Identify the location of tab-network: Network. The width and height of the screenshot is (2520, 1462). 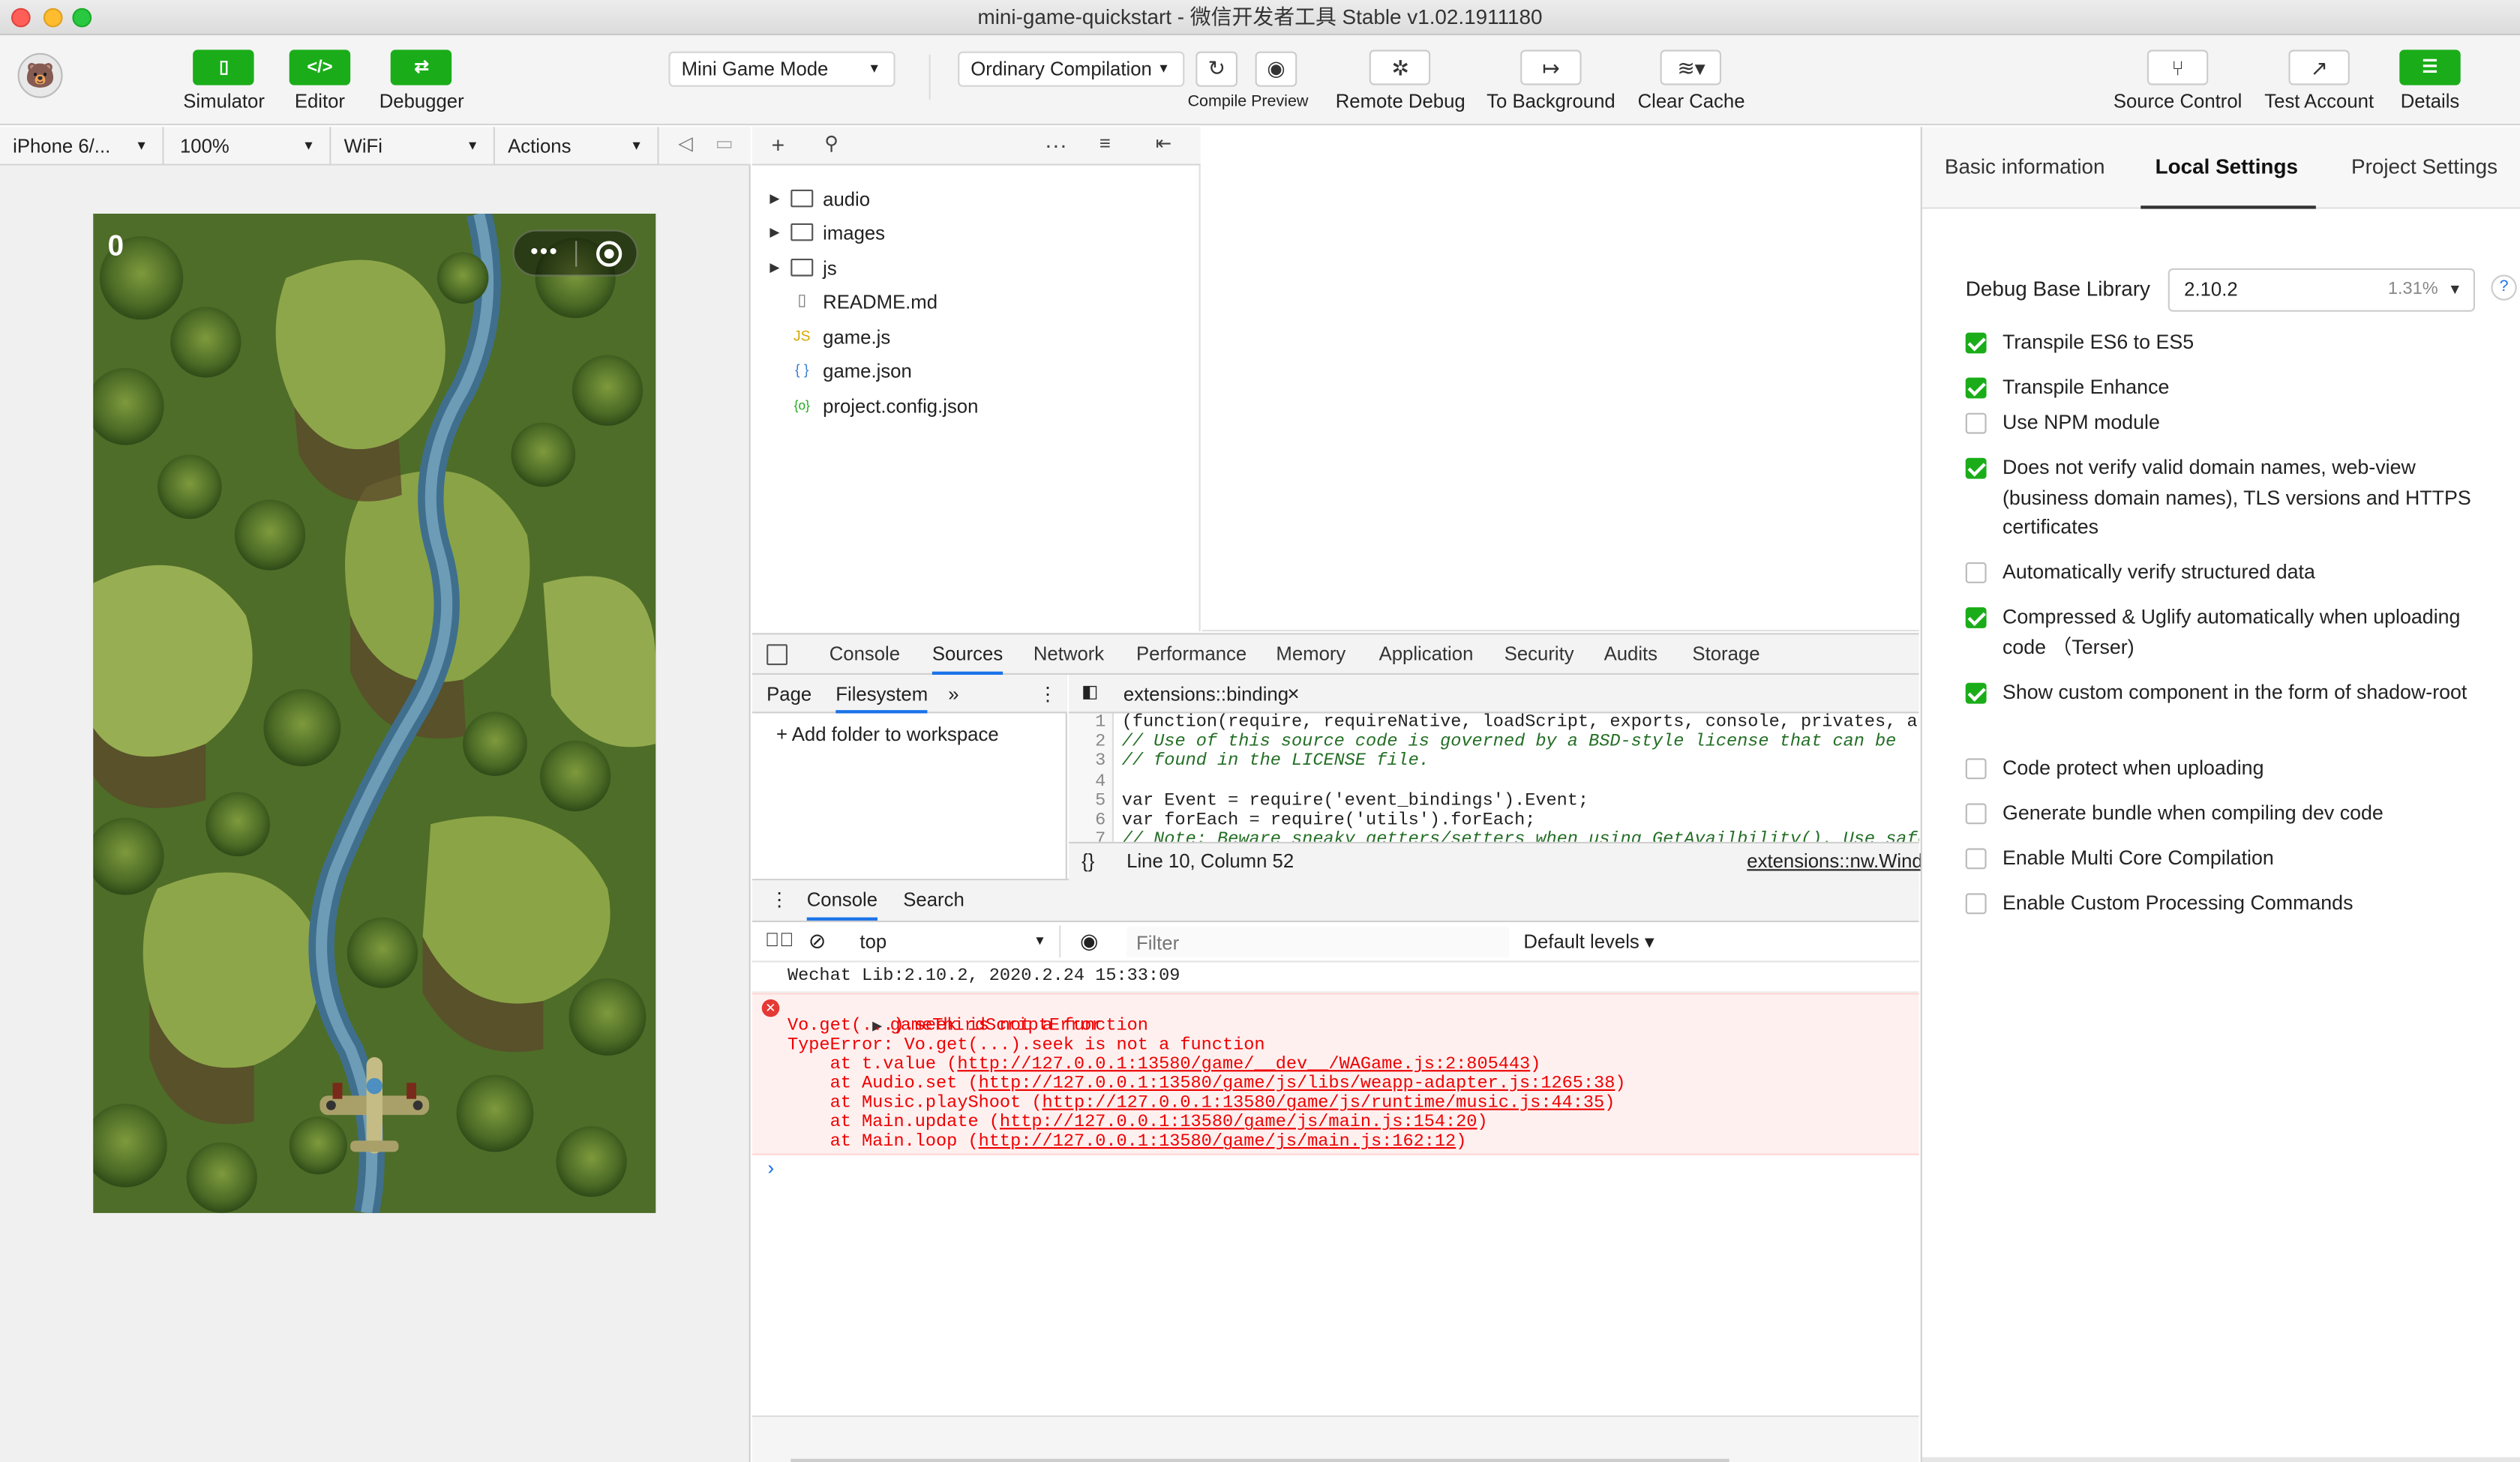
(1069, 654).